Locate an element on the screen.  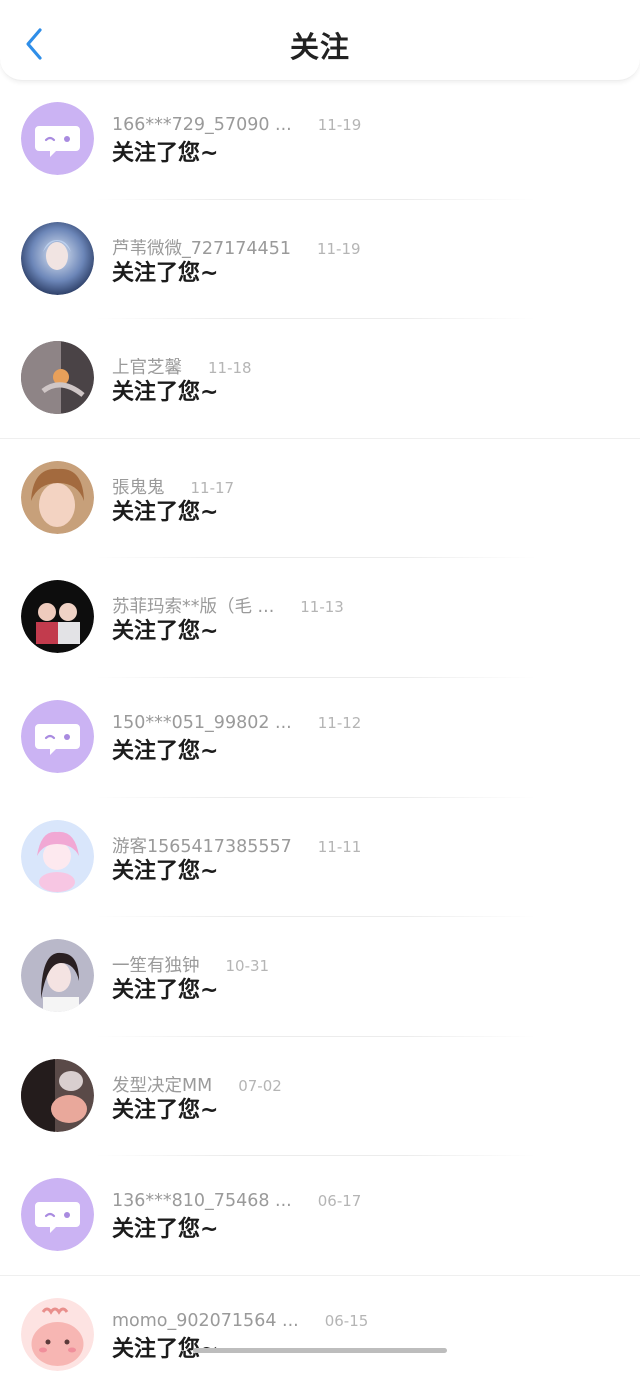
nav-bar: 关注 is located at coordinates (320, 40).